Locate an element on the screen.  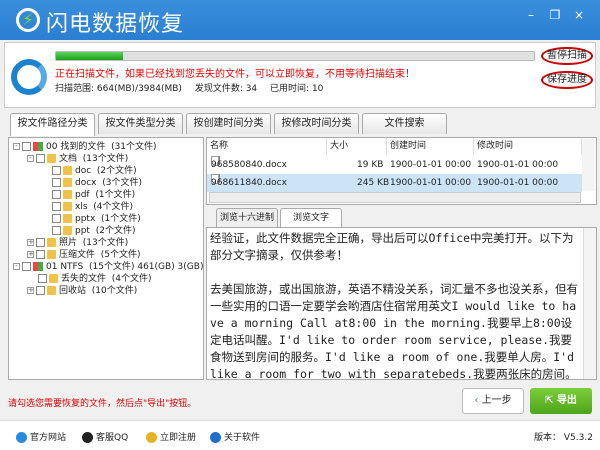
tree-node: pdf (1个文件) is located at coordinates (88, 195).